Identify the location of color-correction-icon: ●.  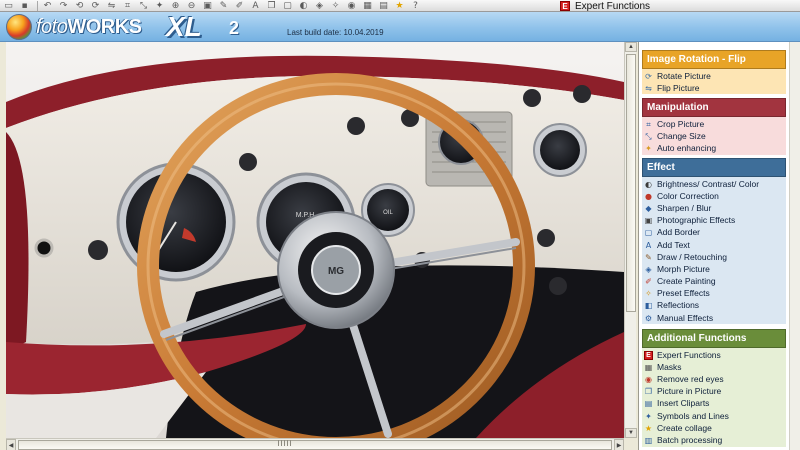
(648, 196).